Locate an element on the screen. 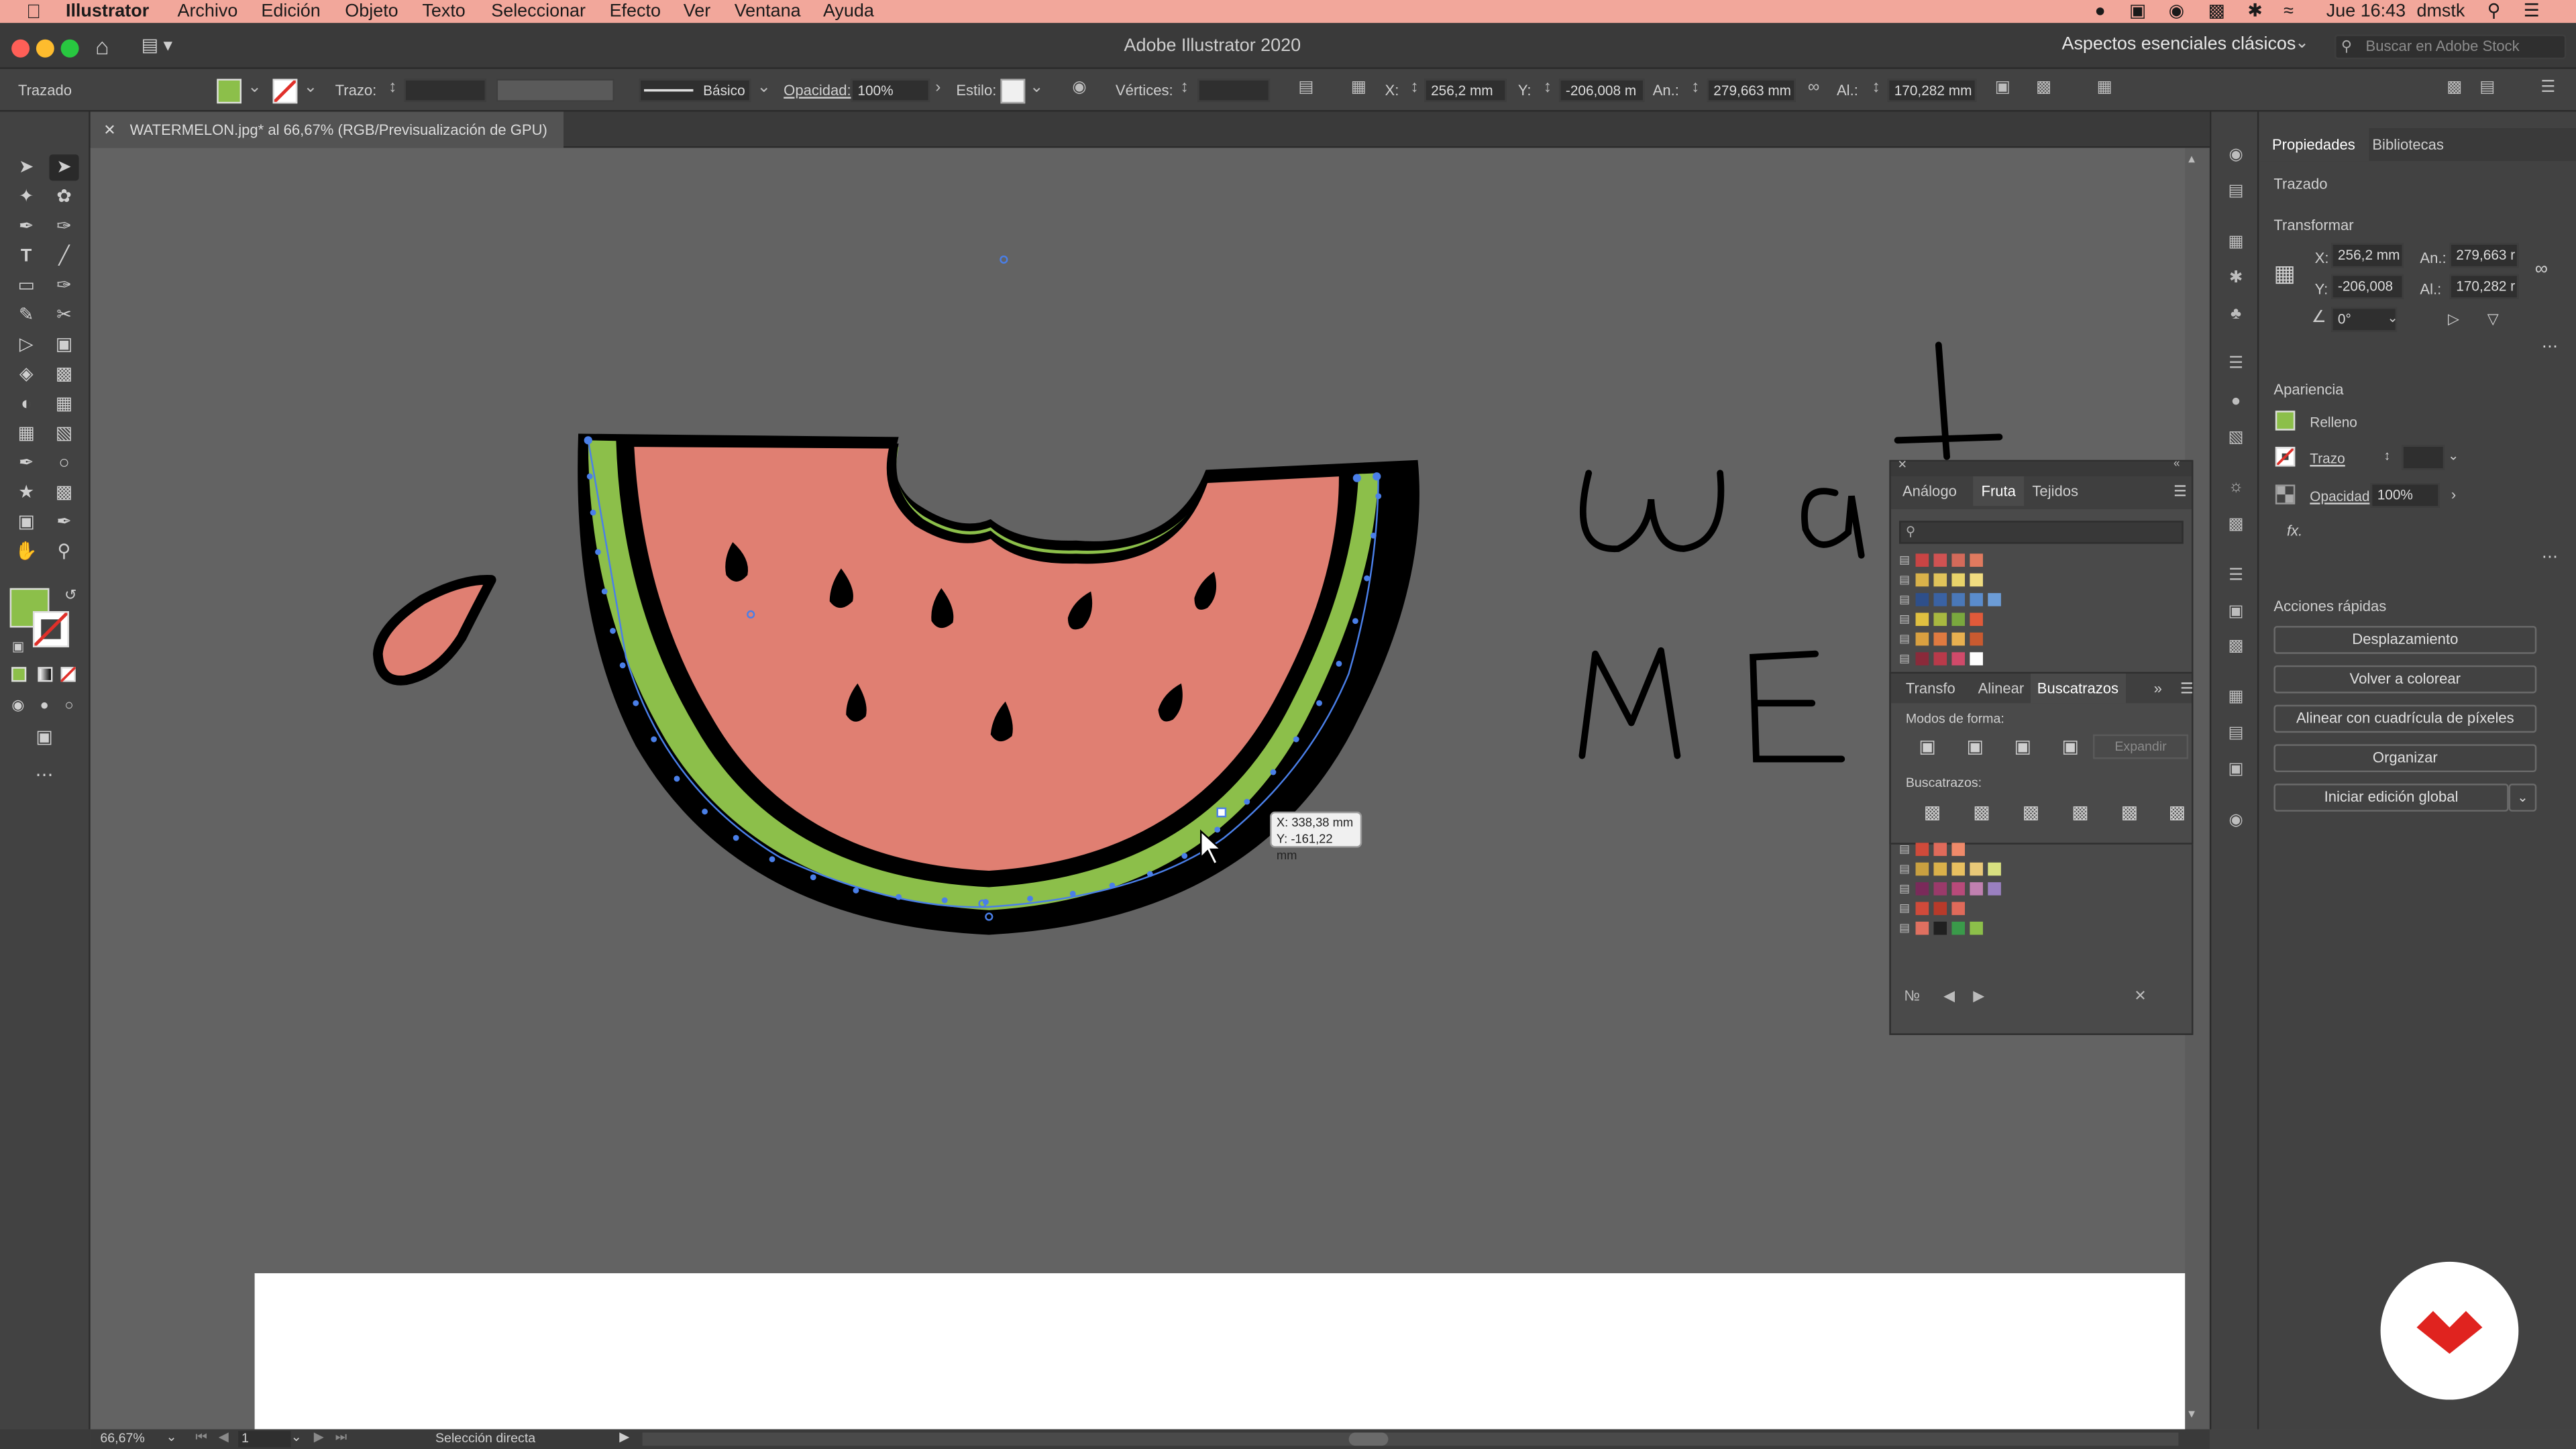 The height and width of the screenshot is (1449, 2576). align-options-icon: ▤ is located at coordinates (1306, 88).